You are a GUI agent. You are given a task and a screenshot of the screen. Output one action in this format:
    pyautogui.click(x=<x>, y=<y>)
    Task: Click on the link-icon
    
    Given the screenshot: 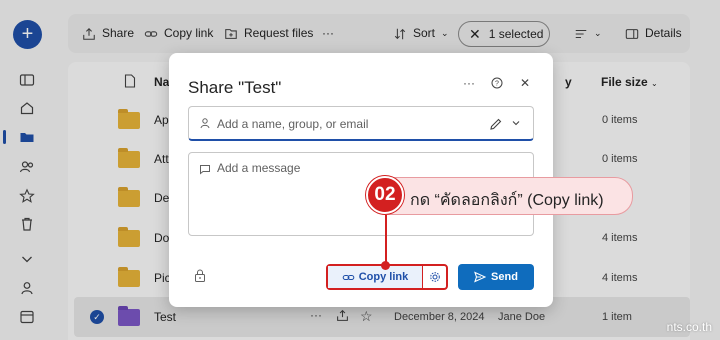 What is the action you would take?
    pyautogui.click(x=348, y=277)
    